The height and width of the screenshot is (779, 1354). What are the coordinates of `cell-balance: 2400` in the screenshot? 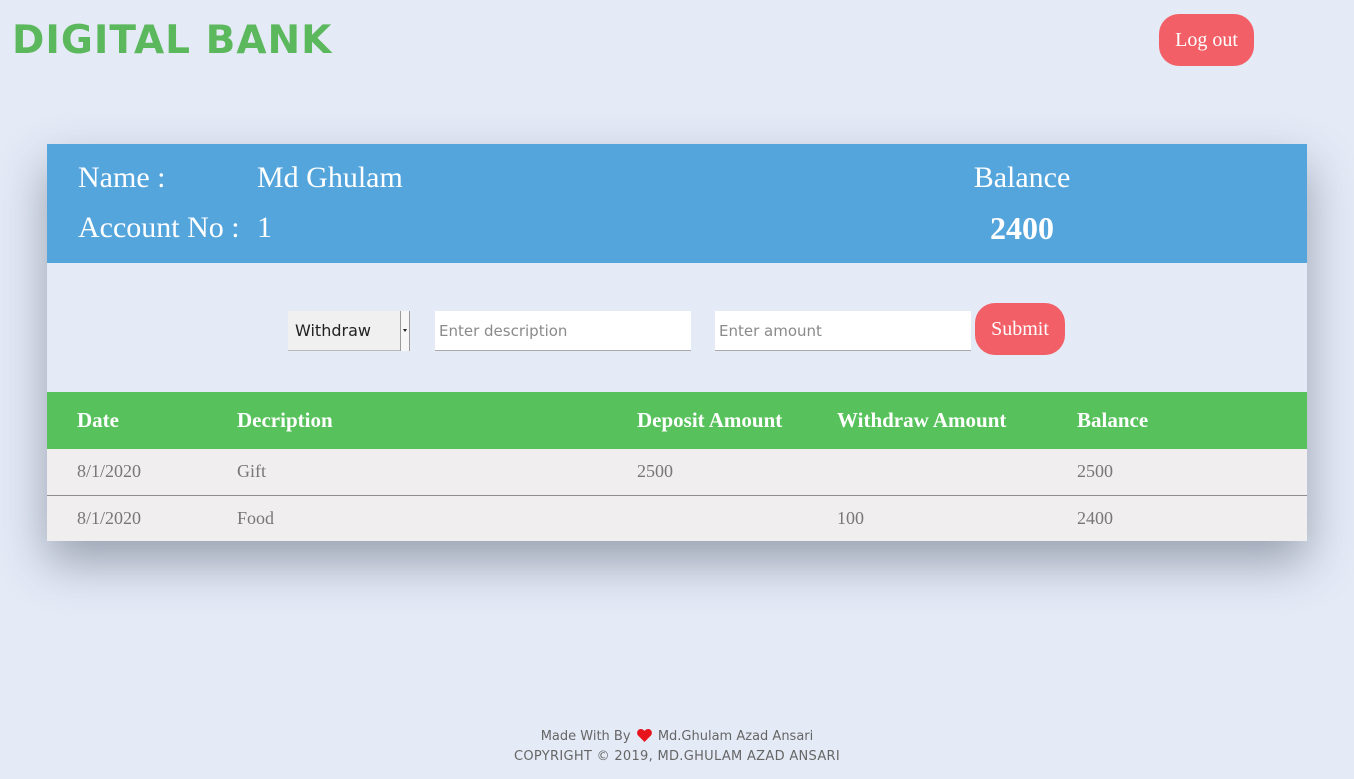 It's located at (1177, 518).